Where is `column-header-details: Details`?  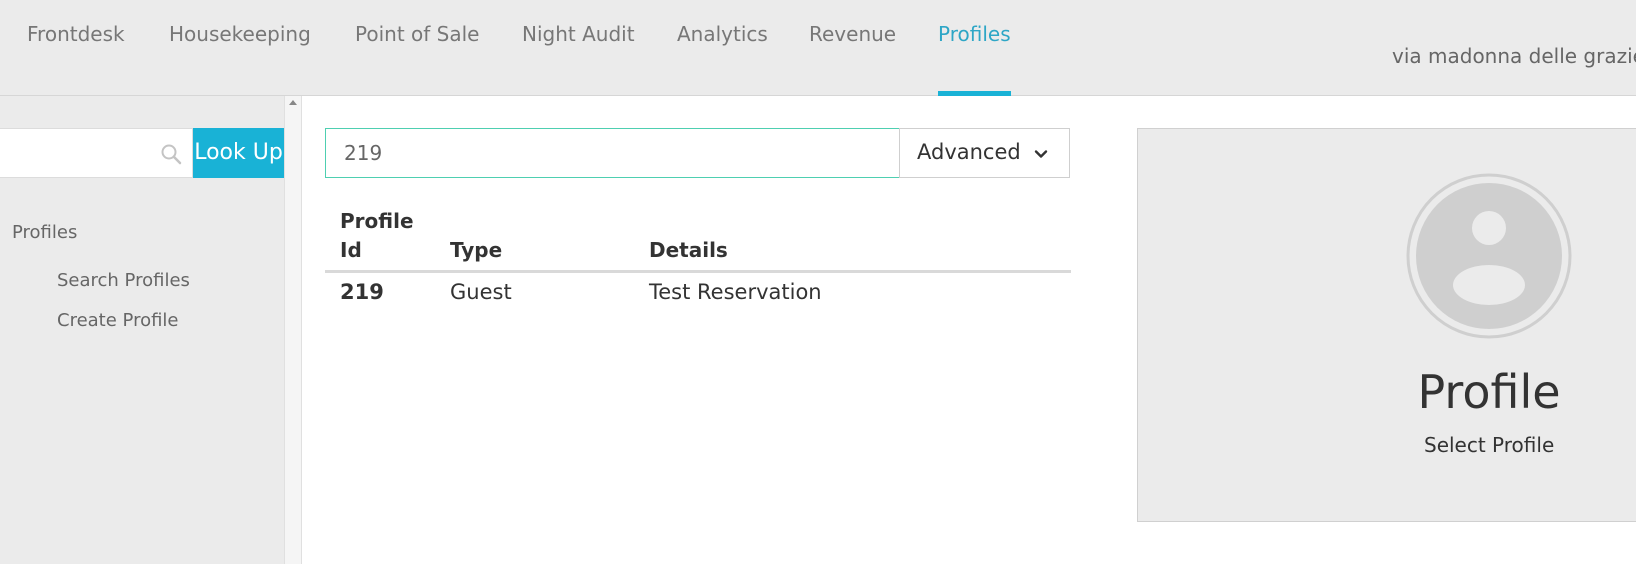 column-header-details: Details is located at coordinates (688, 250).